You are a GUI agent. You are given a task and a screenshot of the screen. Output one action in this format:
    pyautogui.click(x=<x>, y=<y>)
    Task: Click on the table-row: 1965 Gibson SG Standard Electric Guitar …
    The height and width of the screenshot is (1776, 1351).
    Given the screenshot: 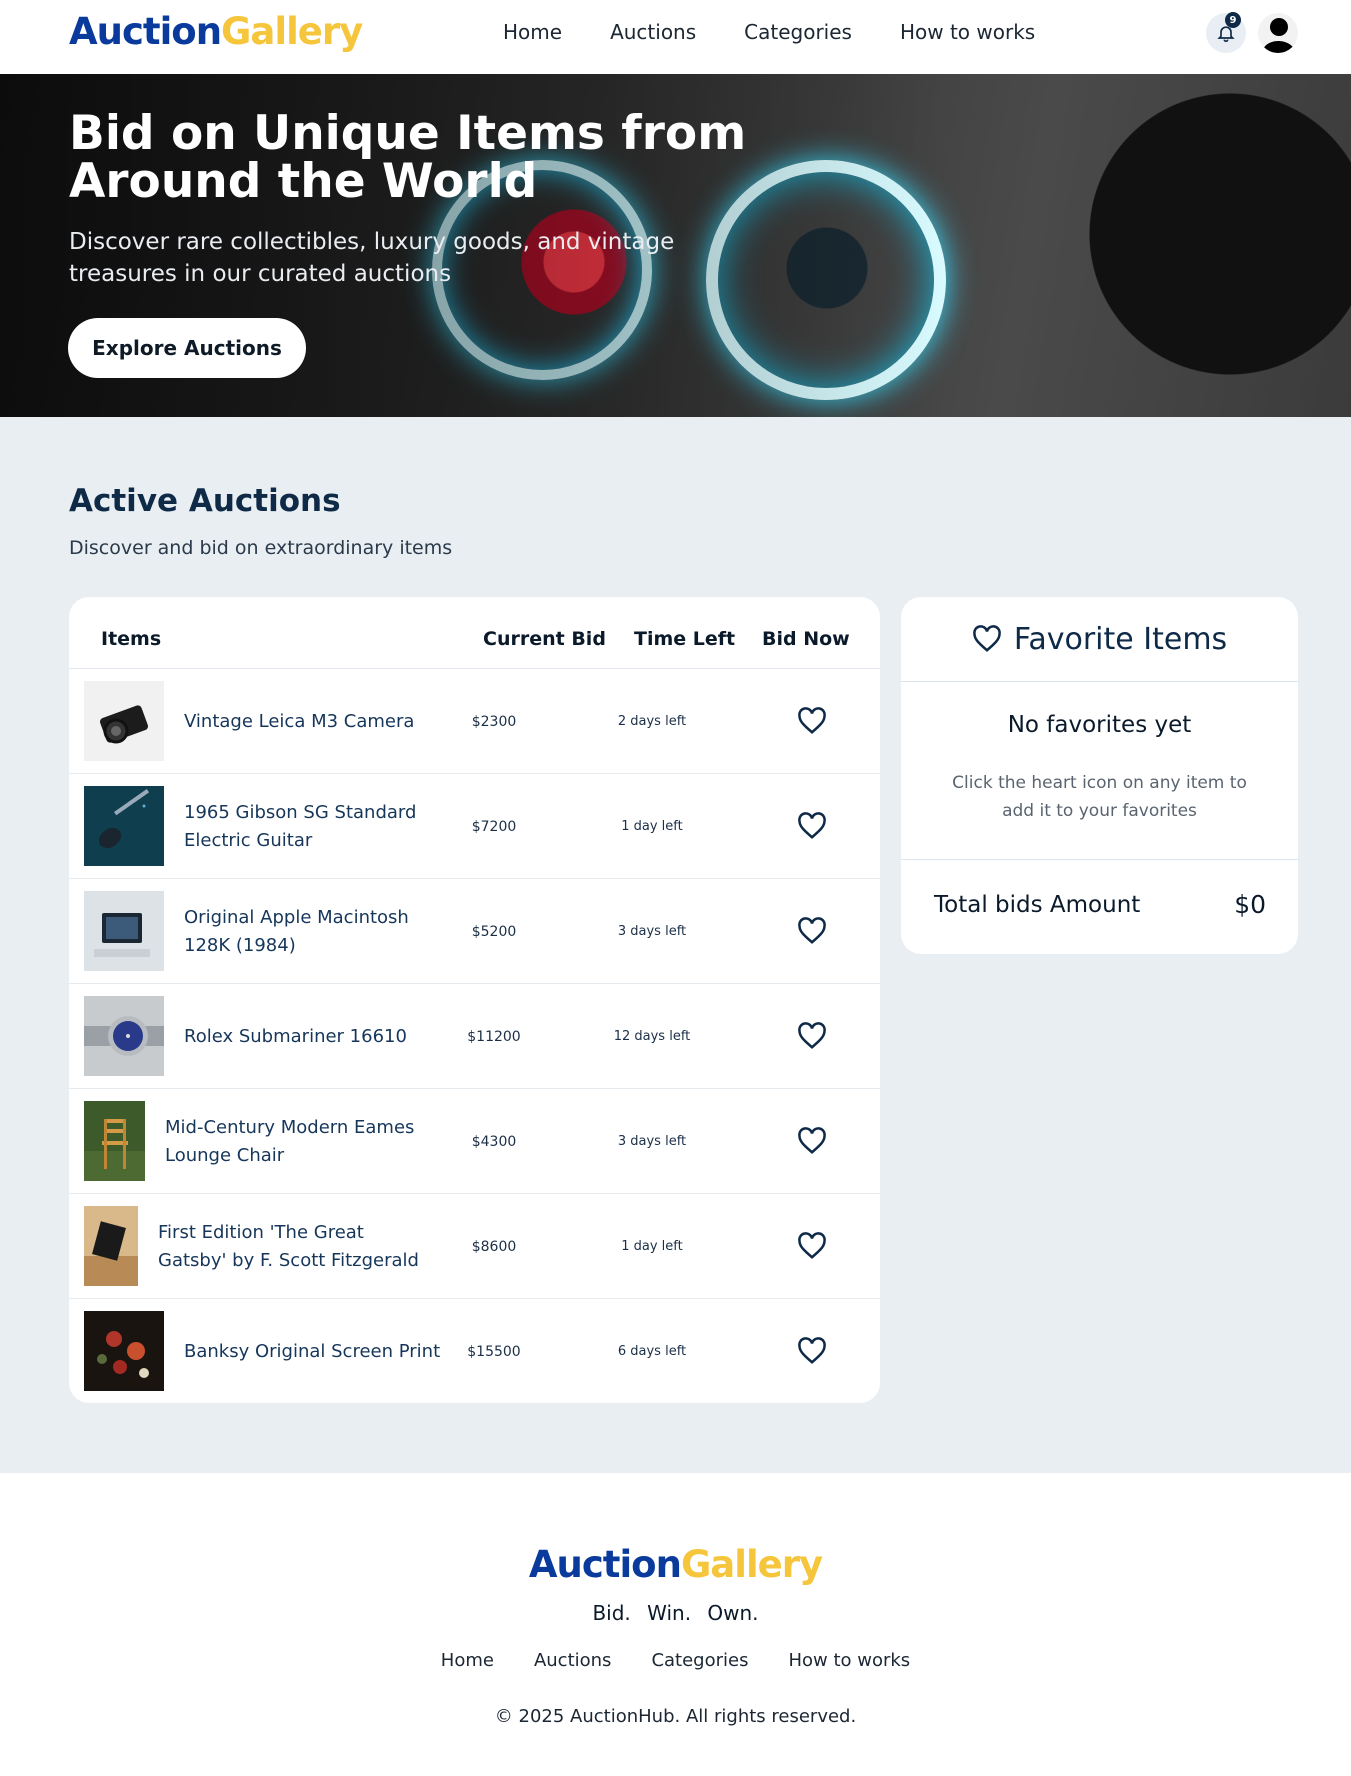 What is the action you would take?
    pyautogui.click(x=474, y=826)
    